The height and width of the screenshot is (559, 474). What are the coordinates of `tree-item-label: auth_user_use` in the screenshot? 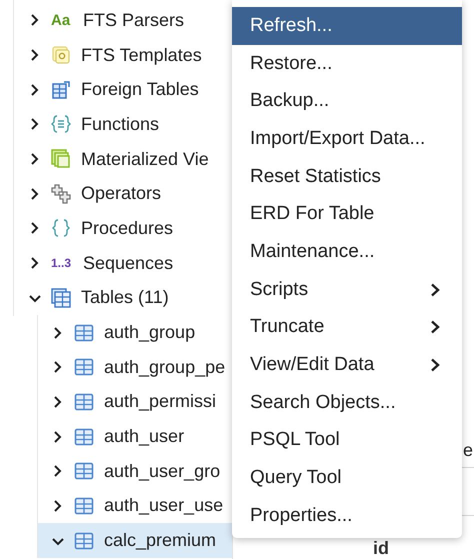 It's located at (164, 505).